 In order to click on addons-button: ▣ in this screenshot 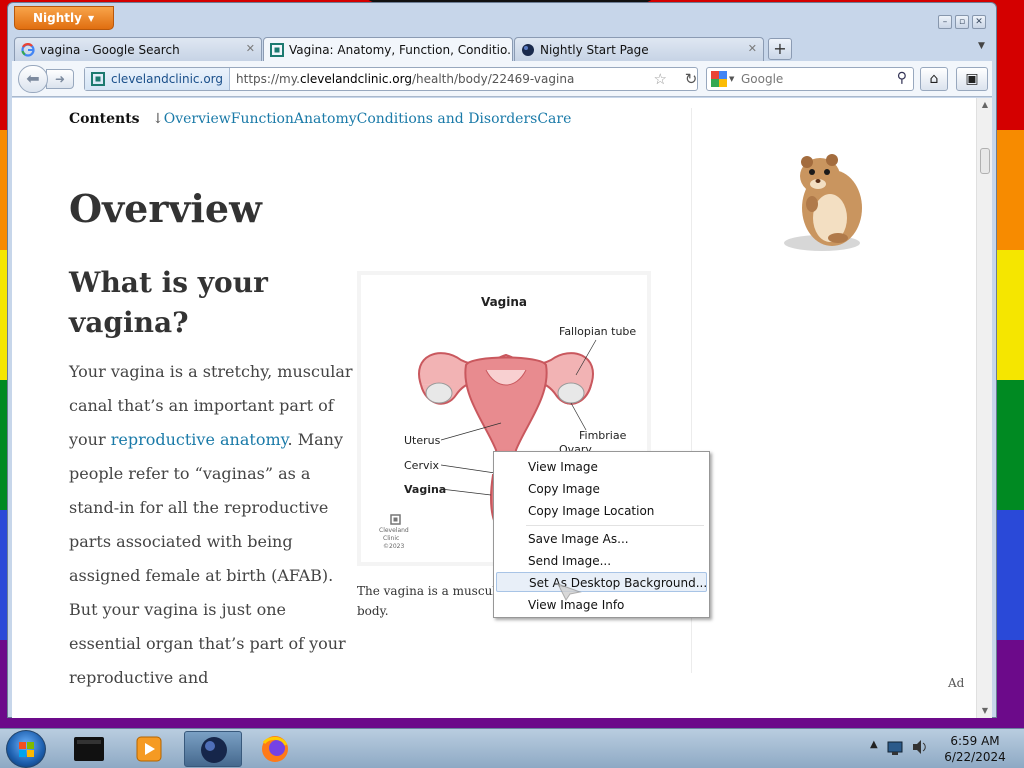, I will do `click(972, 79)`.